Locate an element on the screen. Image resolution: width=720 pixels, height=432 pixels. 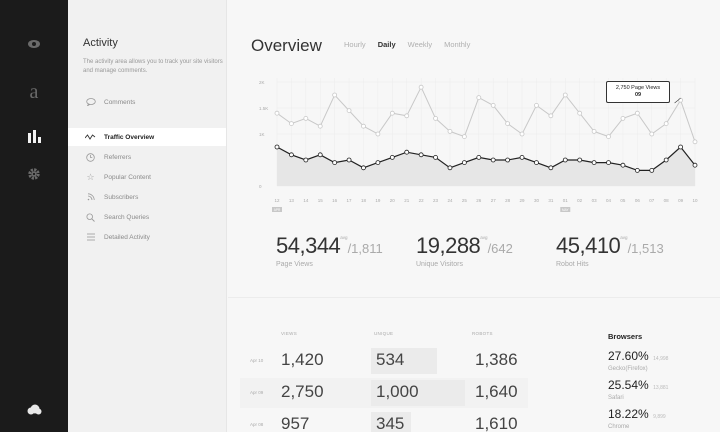
stat-label: Robot Hits is located at coordinates (572, 264).